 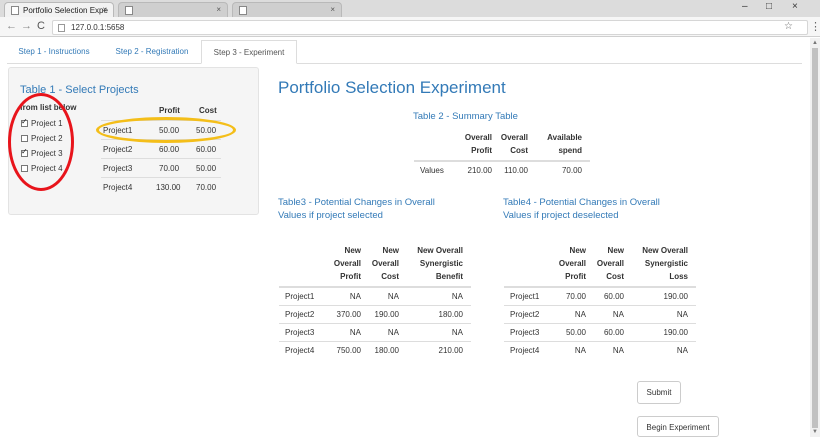 What do you see at coordinates (206, 187) in the screenshot?
I see `project-cost: 70.00` at bounding box center [206, 187].